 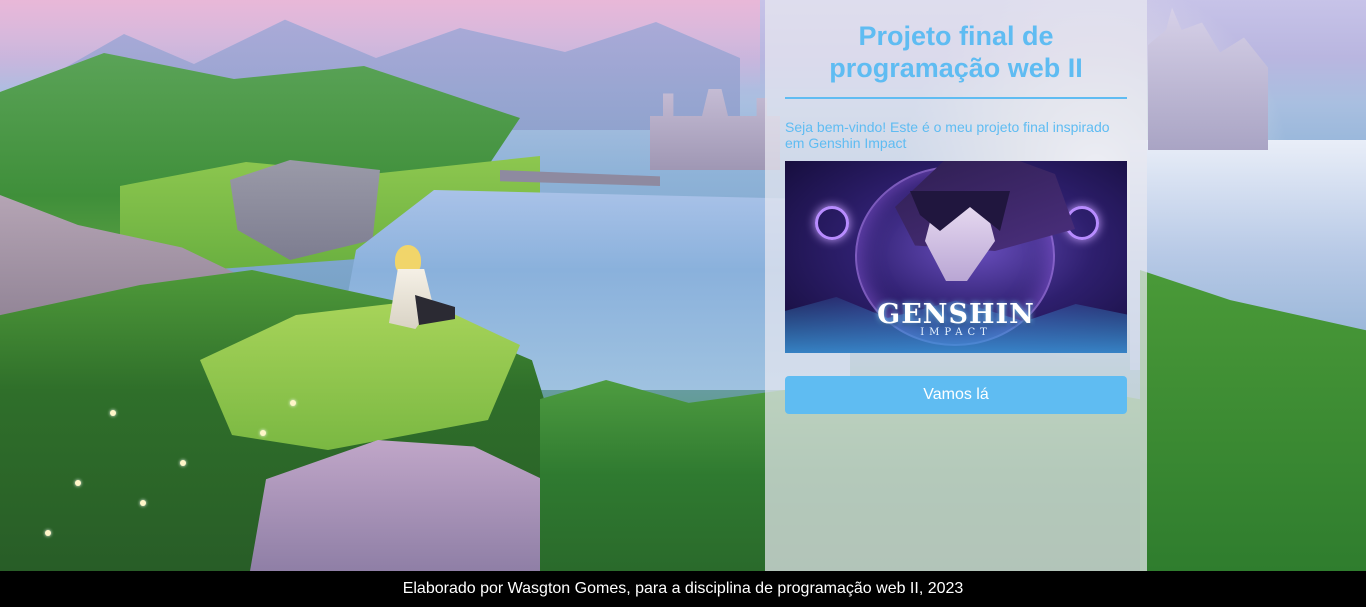 I want to click on title-divider, so click(x=956, y=98).